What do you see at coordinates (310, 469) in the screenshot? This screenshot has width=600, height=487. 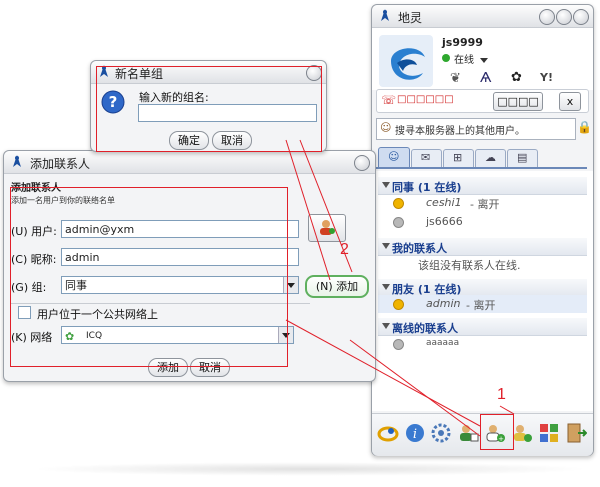 I see `floor-shadow` at bounding box center [310, 469].